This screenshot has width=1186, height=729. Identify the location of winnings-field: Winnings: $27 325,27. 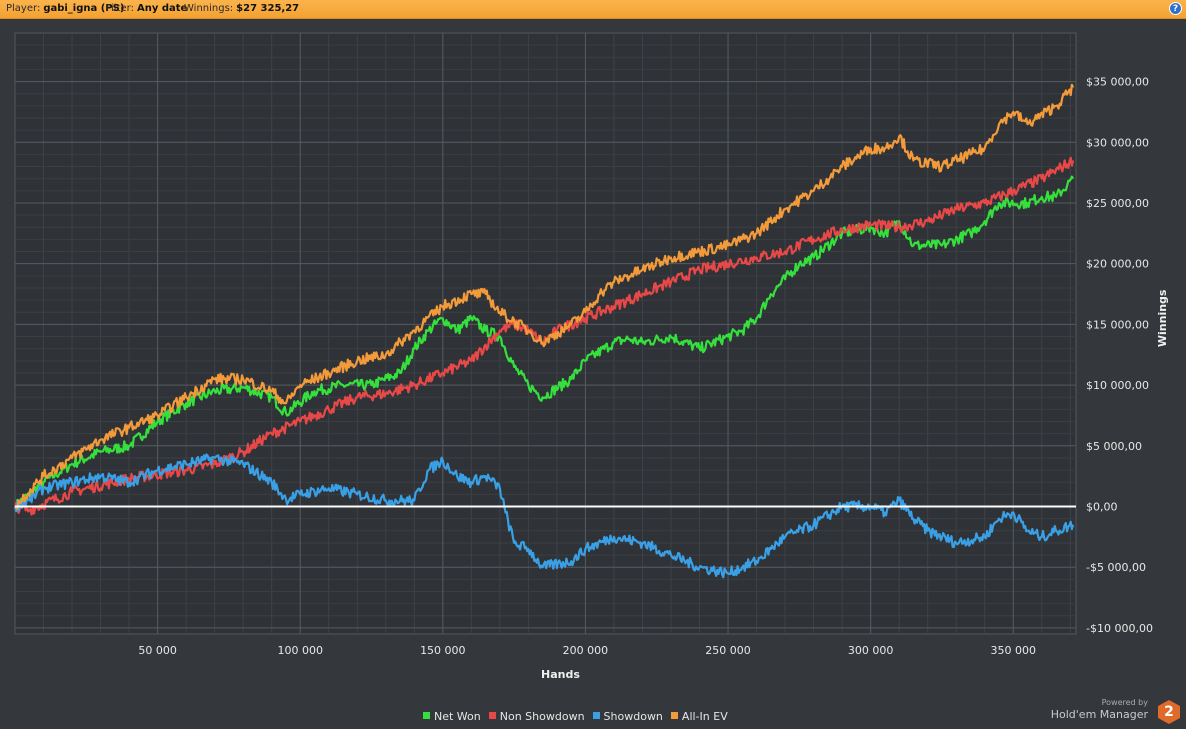
(241, 9).